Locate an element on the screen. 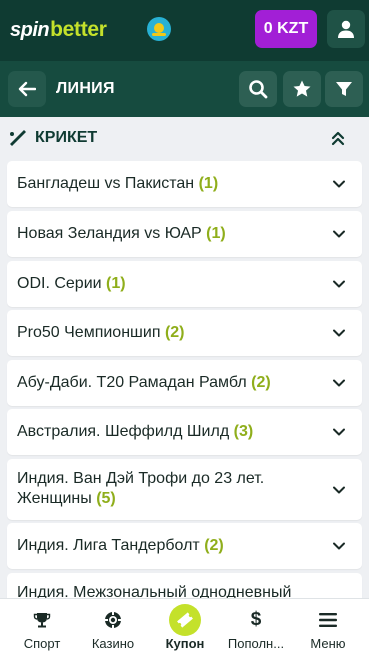 The width and height of the screenshot is (369, 661). coupon-button is located at coordinates (185, 620).